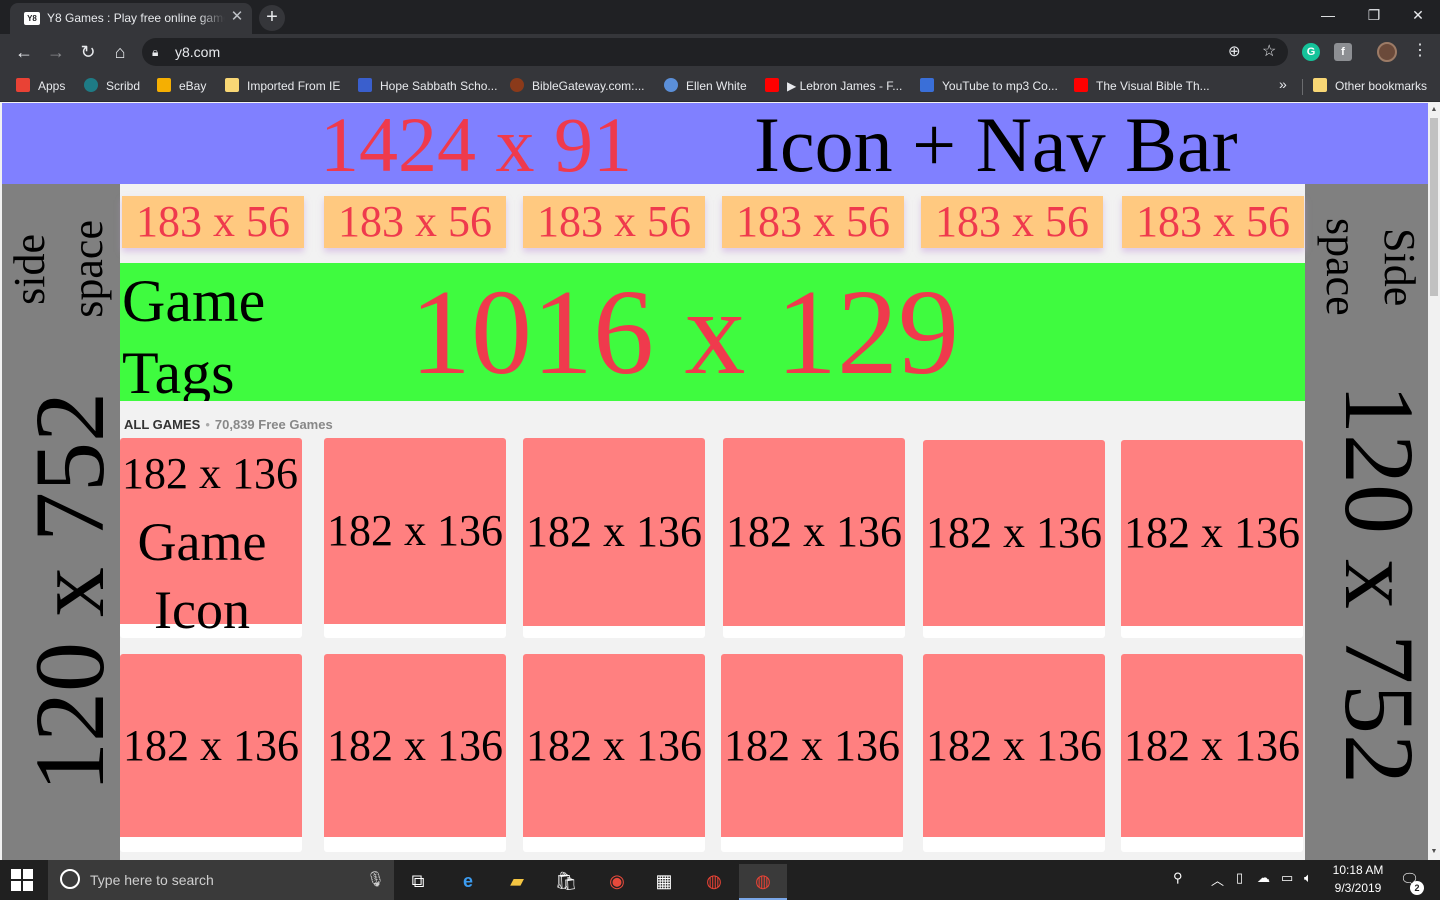  Describe the element at coordinates (714, 882) in the screenshot. I see `chrome-icon: ◍` at that location.